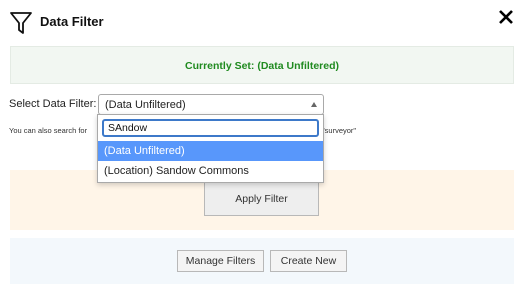 The width and height of the screenshot is (524, 300). I want to click on select-filter-label: Select Data Filter:, so click(53, 104).